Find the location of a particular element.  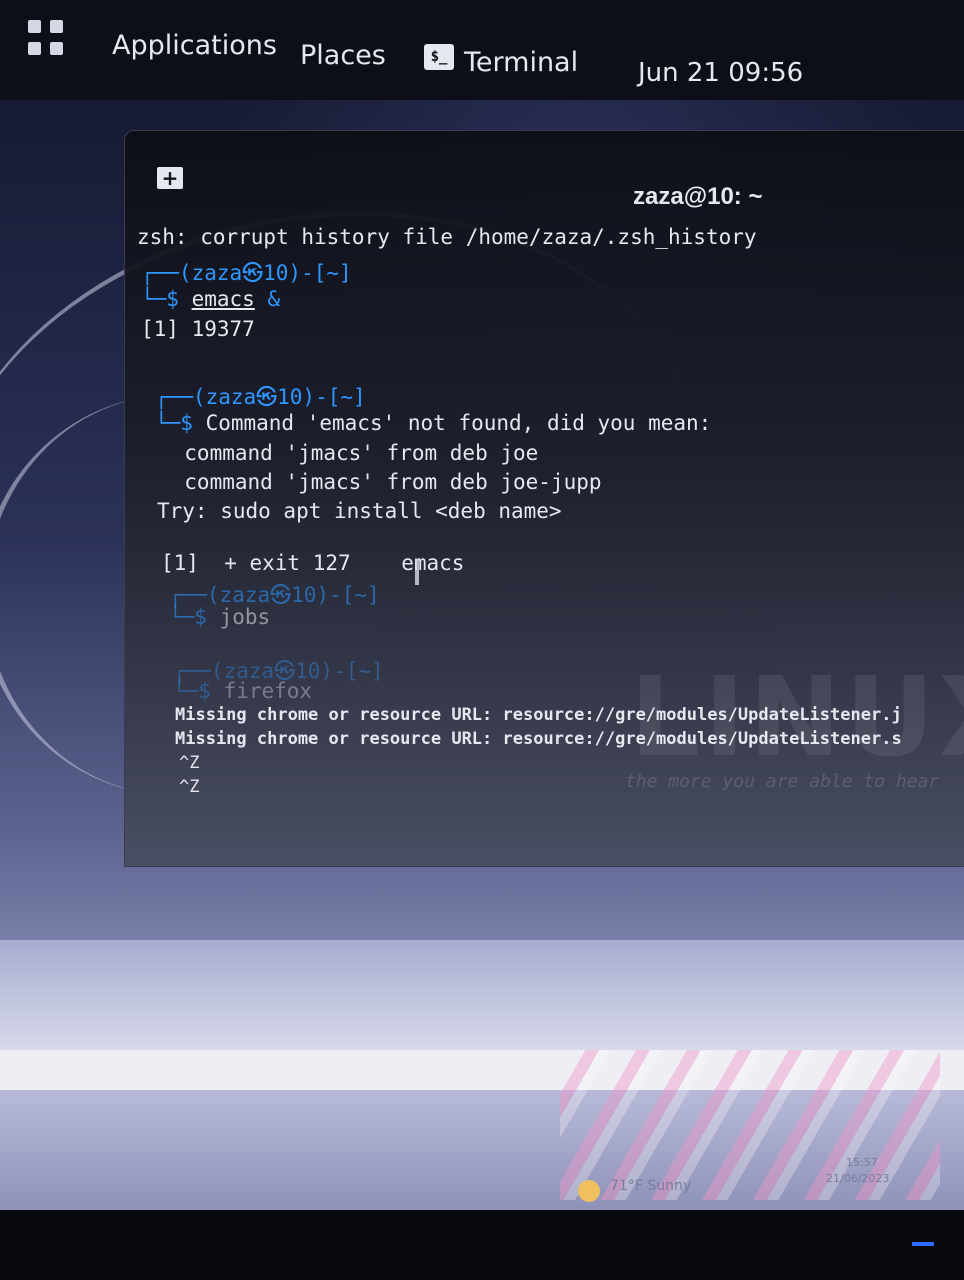

suggestion-line: command 'jmacs' from deb joe-jupp is located at coordinates (380, 482).